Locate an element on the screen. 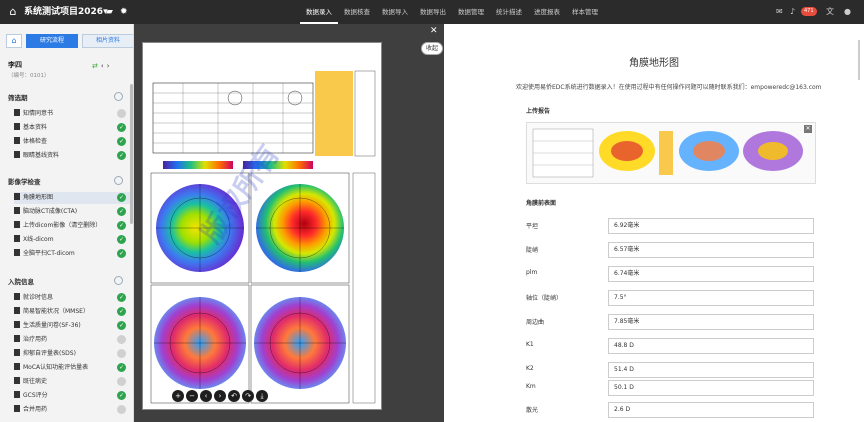 This screenshot has height=422, width=864. nav-data-entry: 数据录入 is located at coordinates (319, 12).